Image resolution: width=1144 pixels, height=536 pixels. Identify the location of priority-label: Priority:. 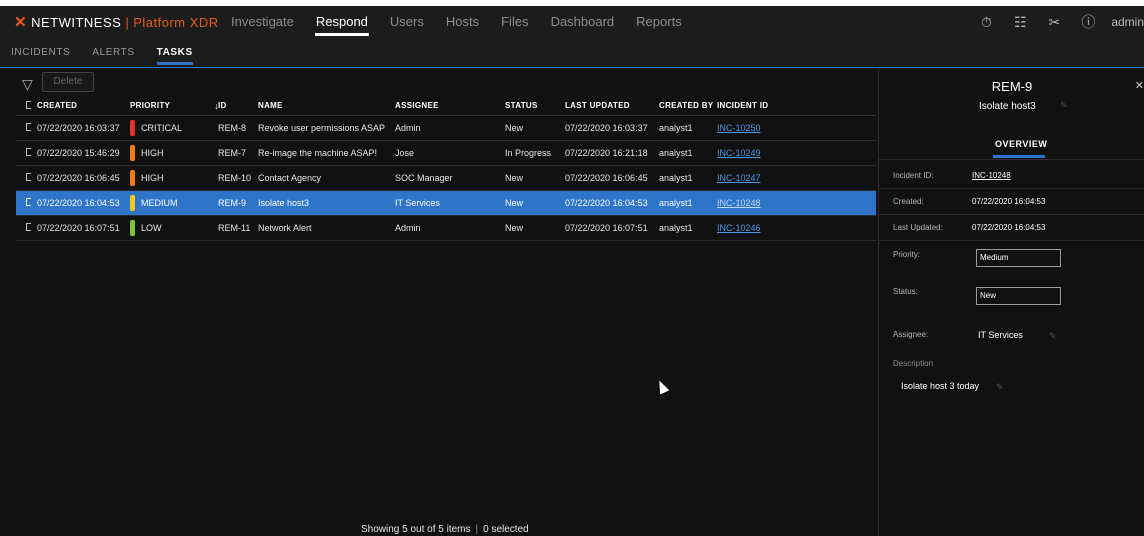
(907, 254).